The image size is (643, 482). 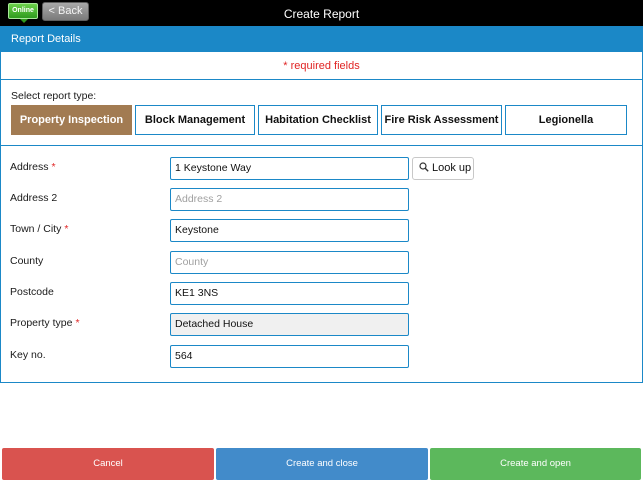 I want to click on property-type-select: Detached House, so click(x=289, y=324).